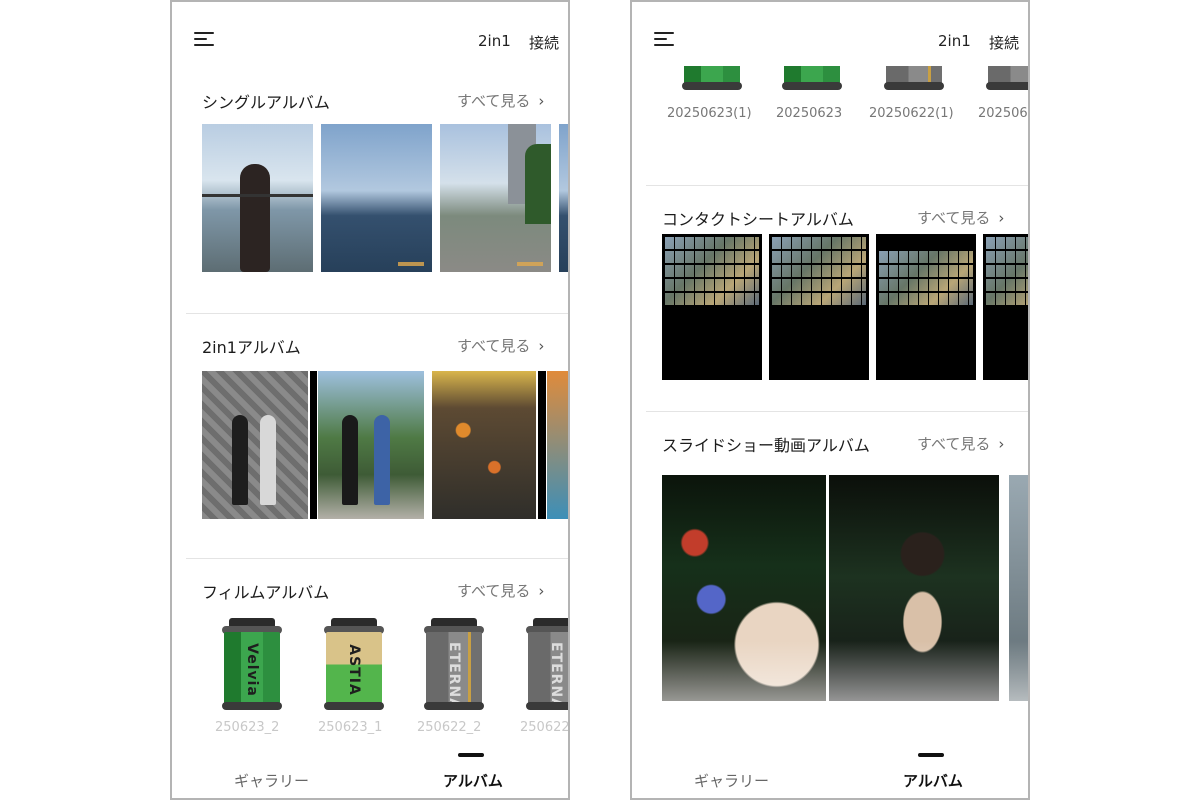 This screenshot has width=1200, height=800. What do you see at coordinates (385, 666) in the screenshot?
I see `film-album-strip: Velvia ASTIA ETERNA ETERNA` at bounding box center [385, 666].